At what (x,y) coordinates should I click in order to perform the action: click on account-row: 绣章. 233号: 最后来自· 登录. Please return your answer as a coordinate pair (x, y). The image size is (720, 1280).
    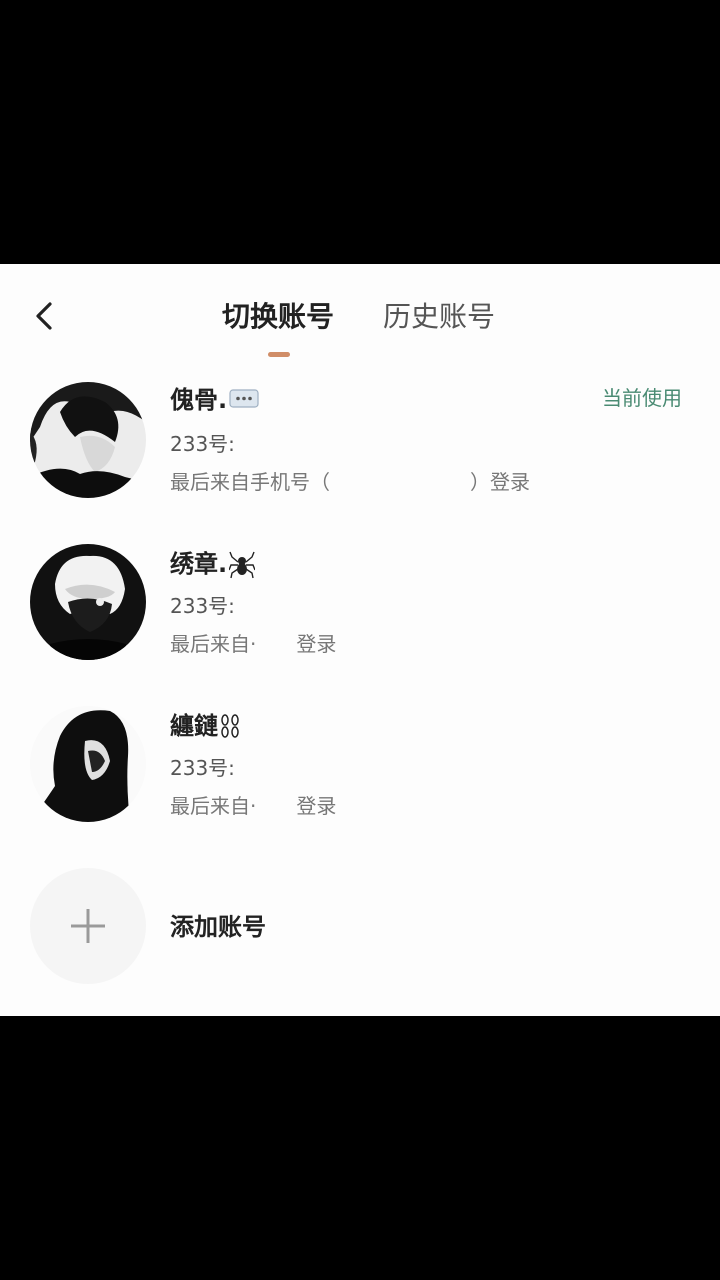
    Looking at the image, I should click on (360, 607).